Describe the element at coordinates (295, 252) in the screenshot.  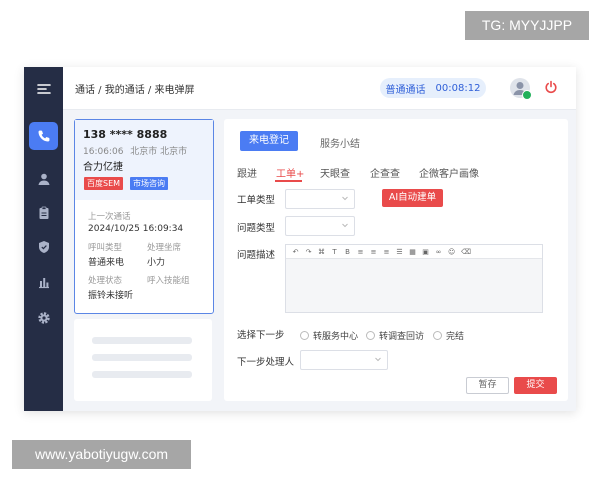
I see `undo-icon: ↶` at that location.